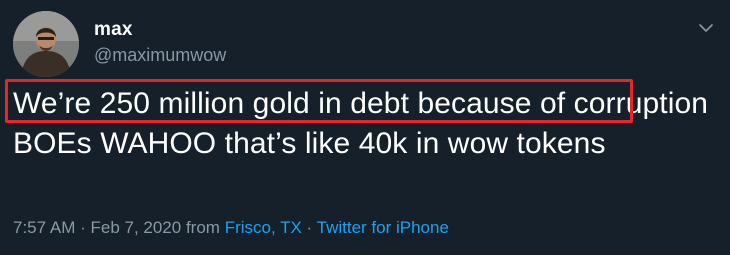  Describe the element at coordinates (203, 227) in the screenshot. I see `from-label: from` at that location.